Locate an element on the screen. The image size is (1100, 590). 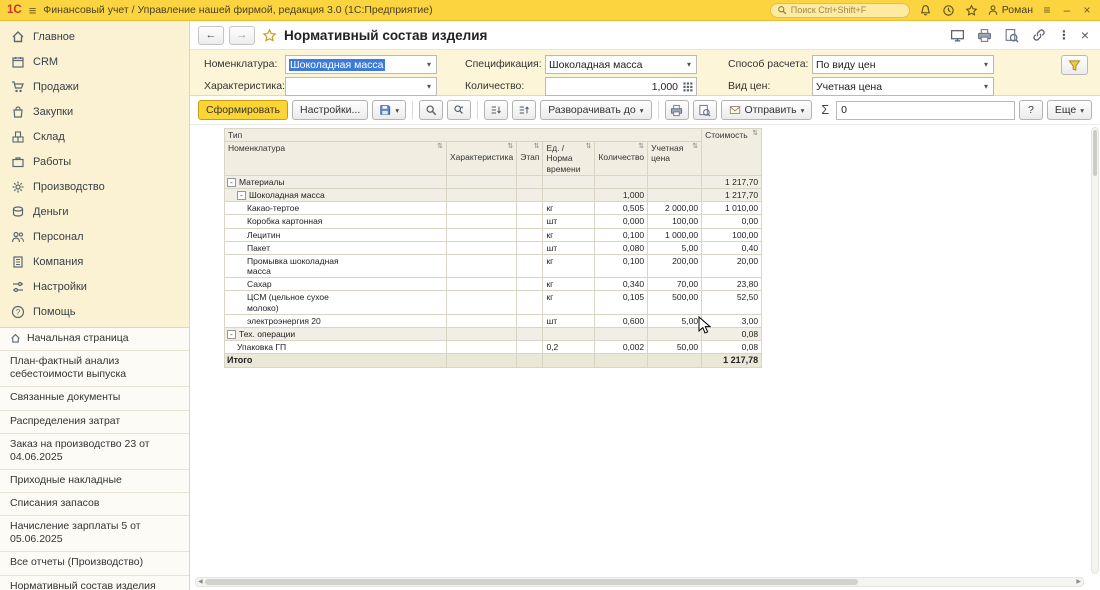
sidebar-section-boxes: Склад is located at coordinates (94, 136).